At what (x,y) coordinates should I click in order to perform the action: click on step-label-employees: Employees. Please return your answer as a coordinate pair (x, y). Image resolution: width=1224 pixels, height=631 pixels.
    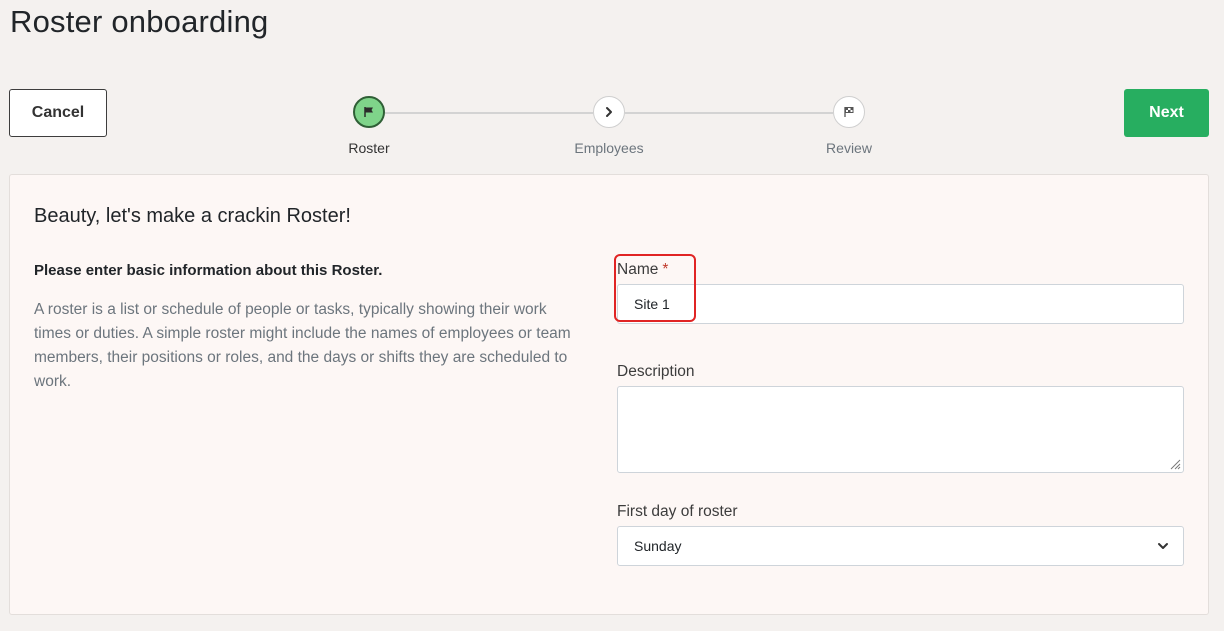
    Looking at the image, I should click on (609, 148).